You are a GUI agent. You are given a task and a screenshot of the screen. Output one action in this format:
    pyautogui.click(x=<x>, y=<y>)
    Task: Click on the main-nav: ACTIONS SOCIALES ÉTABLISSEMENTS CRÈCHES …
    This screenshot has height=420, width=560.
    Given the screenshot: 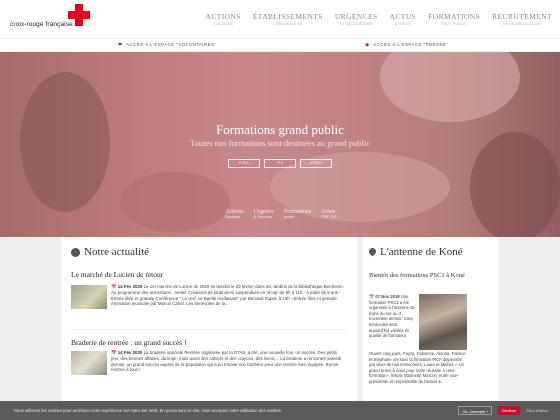 What is the action you would take?
    pyautogui.click(x=379, y=19)
    